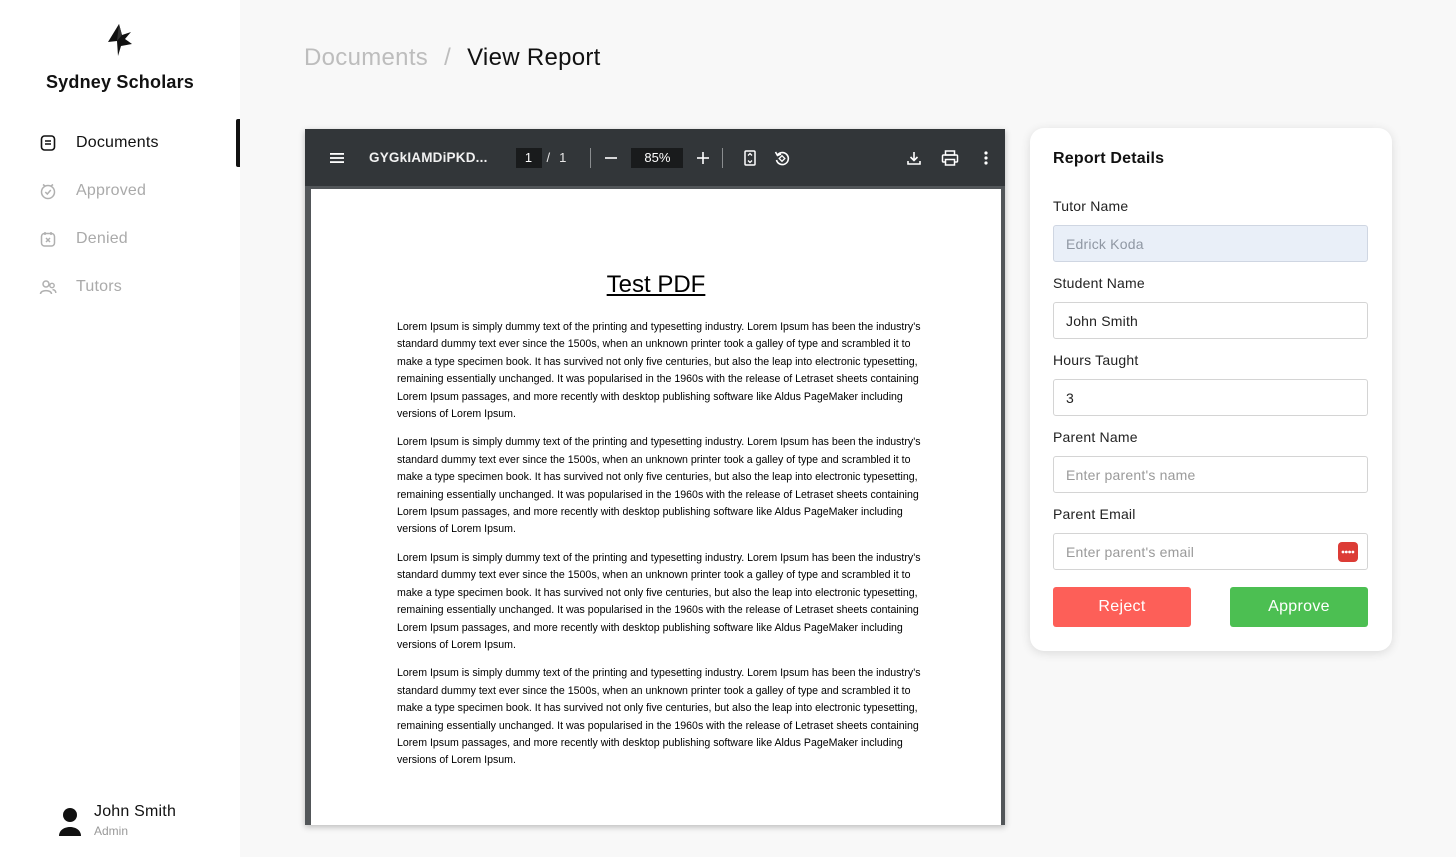 This screenshot has width=1456, height=857. I want to click on student-name-field-group: Student Name, so click(1210, 307).